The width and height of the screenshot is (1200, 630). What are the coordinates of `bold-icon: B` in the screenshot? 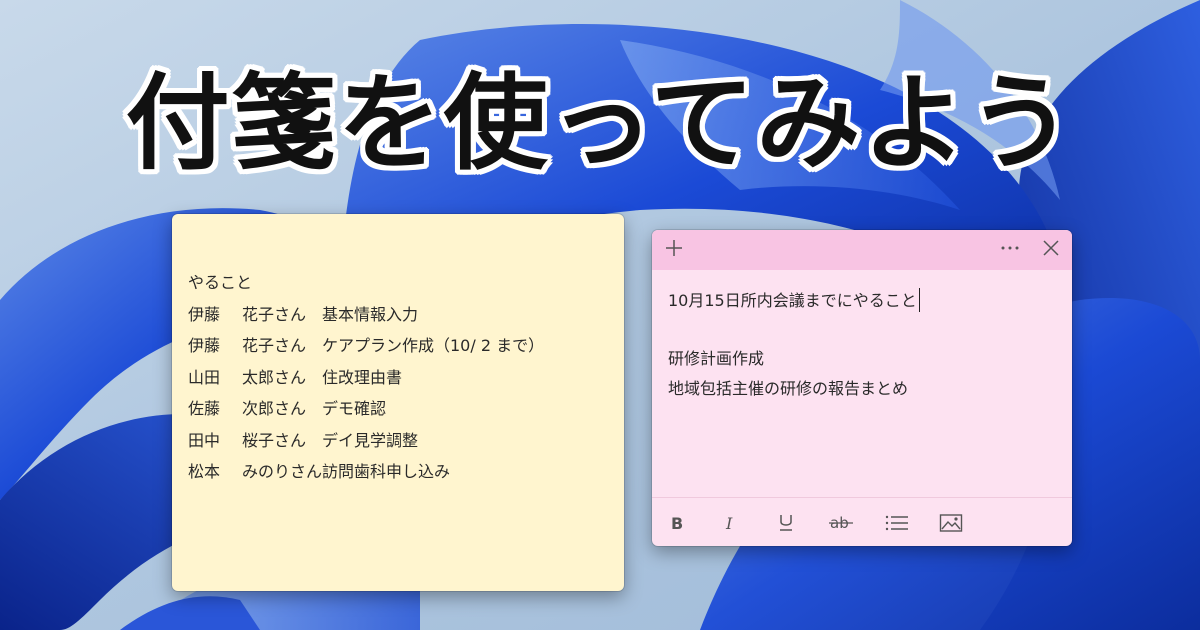 It's located at (677, 523).